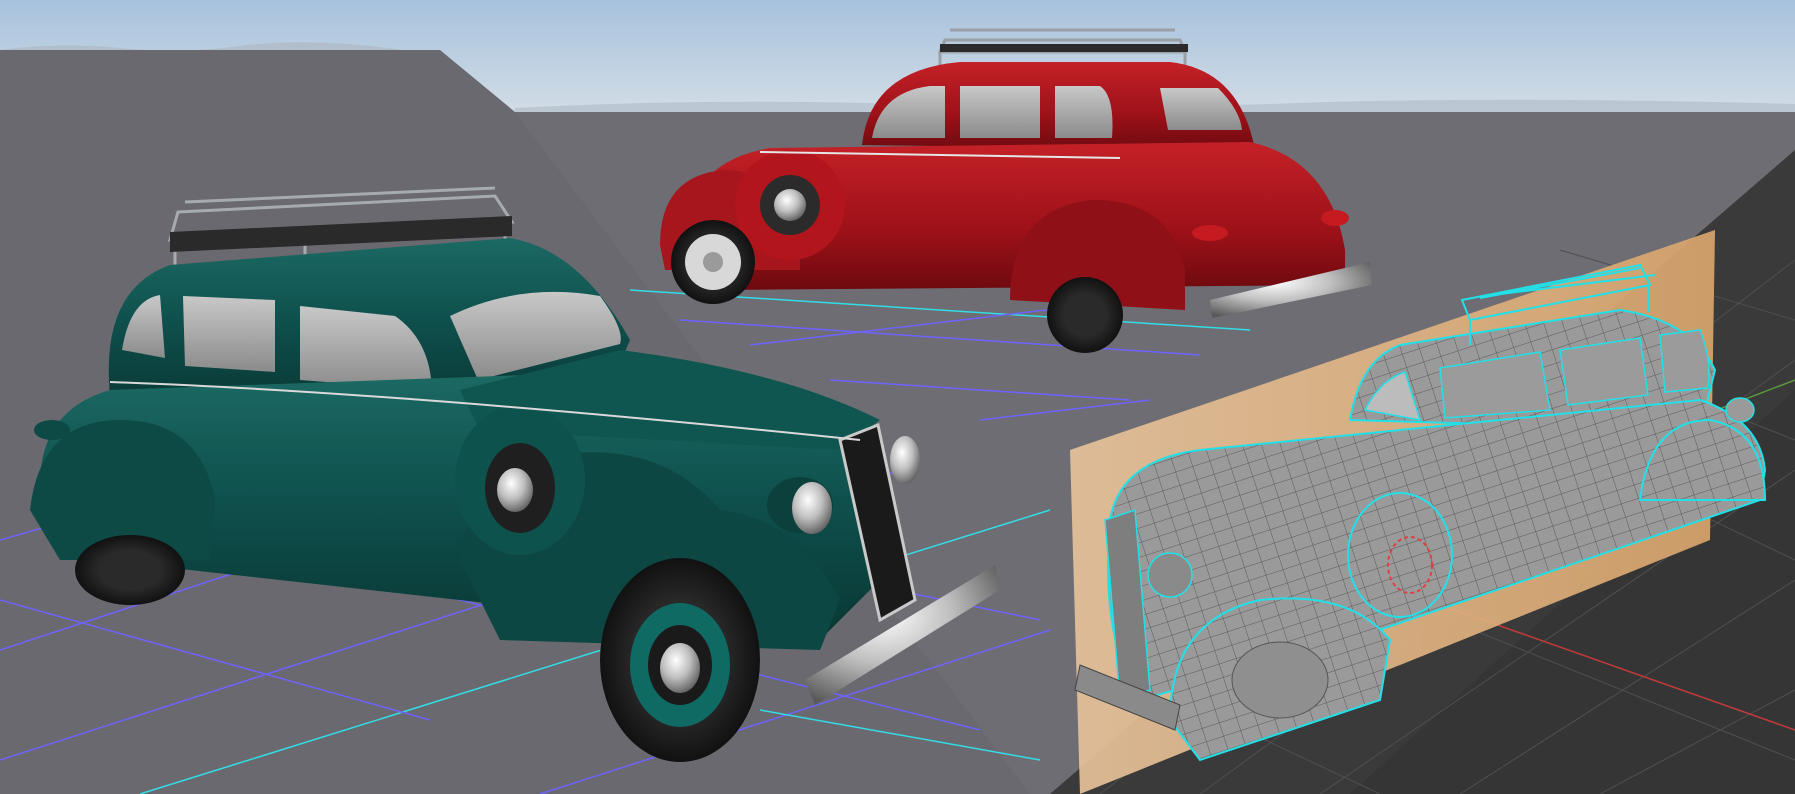  What do you see at coordinates (1280, 680) in the screenshot?
I see `wireframe-front-wheel` at bounding box center [1280, 680].